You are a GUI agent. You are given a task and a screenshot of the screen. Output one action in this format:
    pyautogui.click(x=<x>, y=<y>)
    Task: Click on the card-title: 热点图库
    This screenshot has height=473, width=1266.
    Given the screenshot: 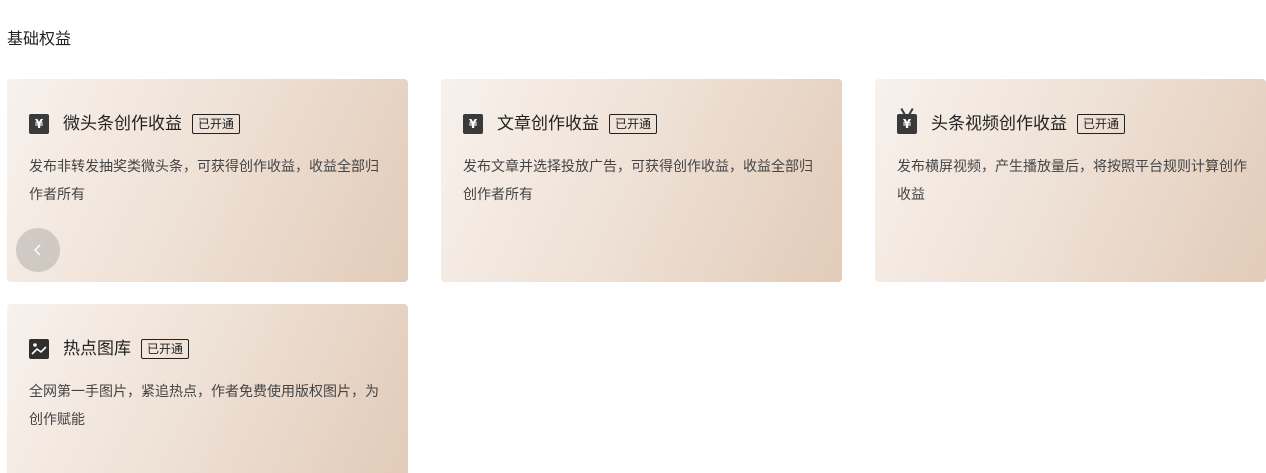 What is the action you would take?
    pyautogui.click(x=97, y=349)
    